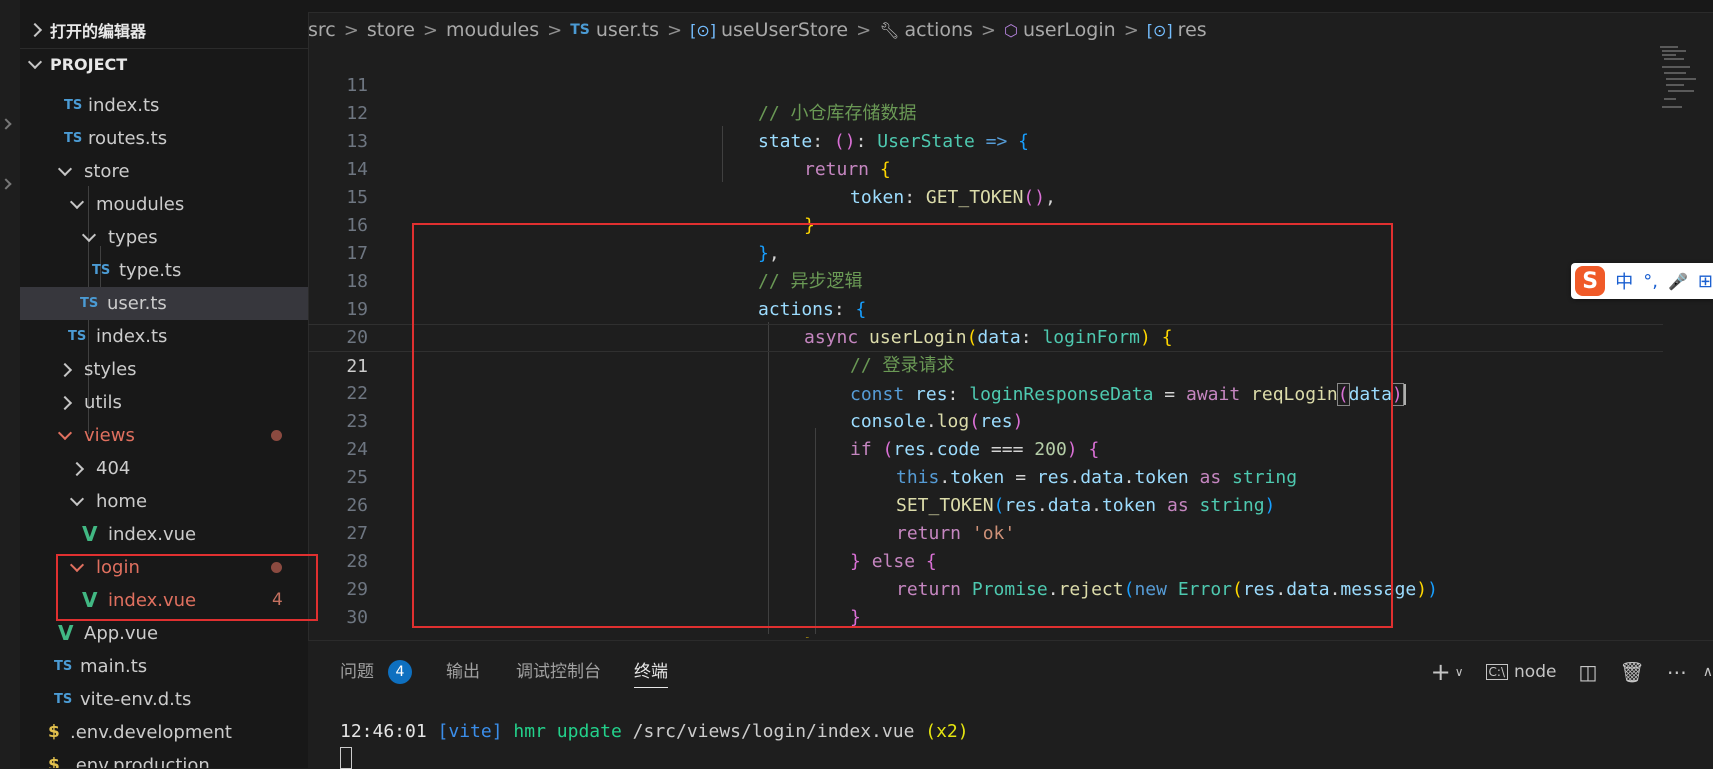 The height and width of the screenshot is (769, 1713). What do you see at coordinates (164, 468) in the screenshot?
I see `tree-item-404: 404` at bounding box center [164, 468].